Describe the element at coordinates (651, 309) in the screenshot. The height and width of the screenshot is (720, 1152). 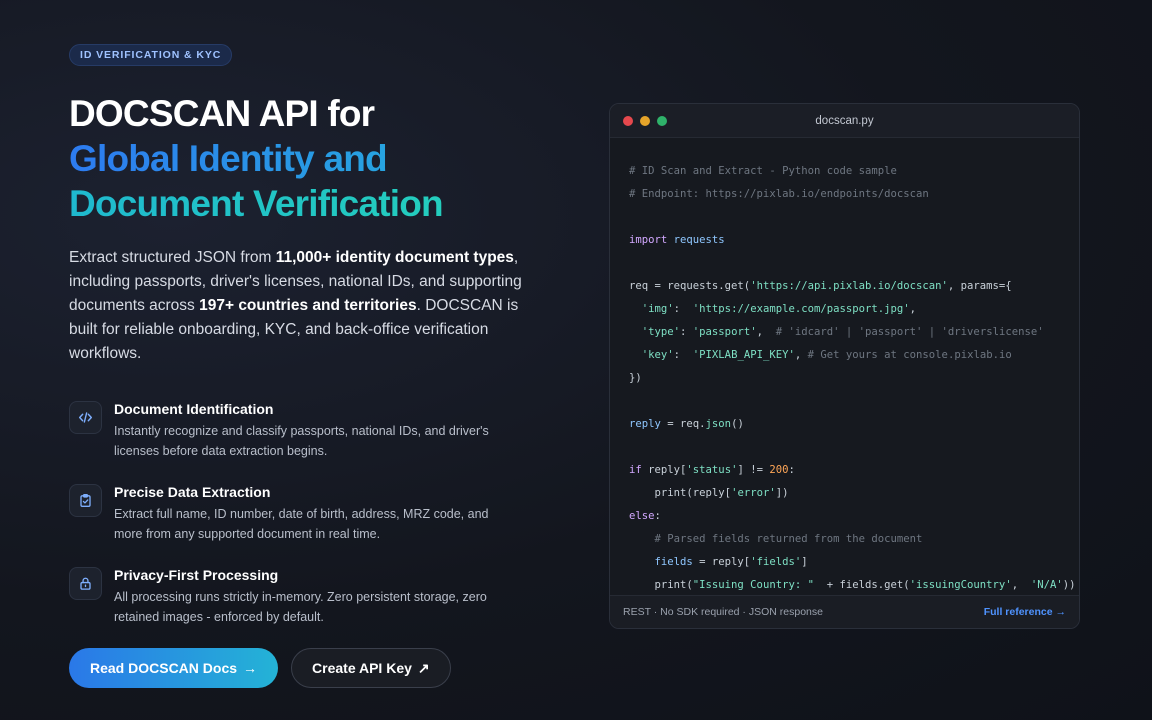
I see `code-token: 'img'` at that location.